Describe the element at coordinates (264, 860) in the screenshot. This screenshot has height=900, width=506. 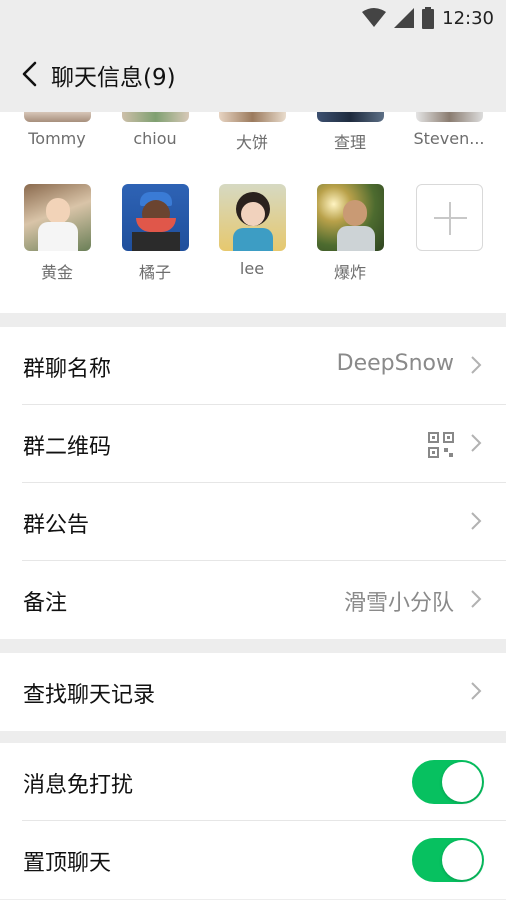
I see `pin-cell: 置顶聊天` at that location.